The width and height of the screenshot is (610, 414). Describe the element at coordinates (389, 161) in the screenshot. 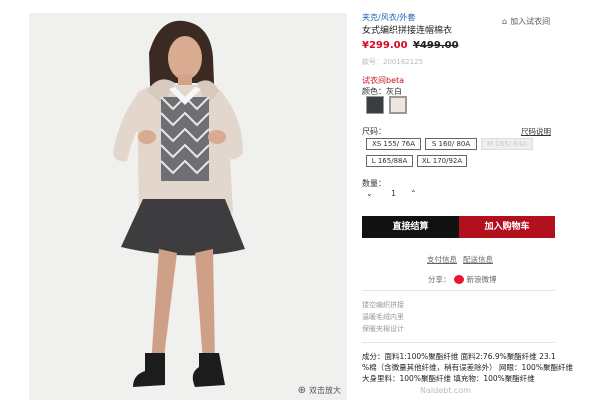

I see `size-option-l: L 165/88A` at that location.